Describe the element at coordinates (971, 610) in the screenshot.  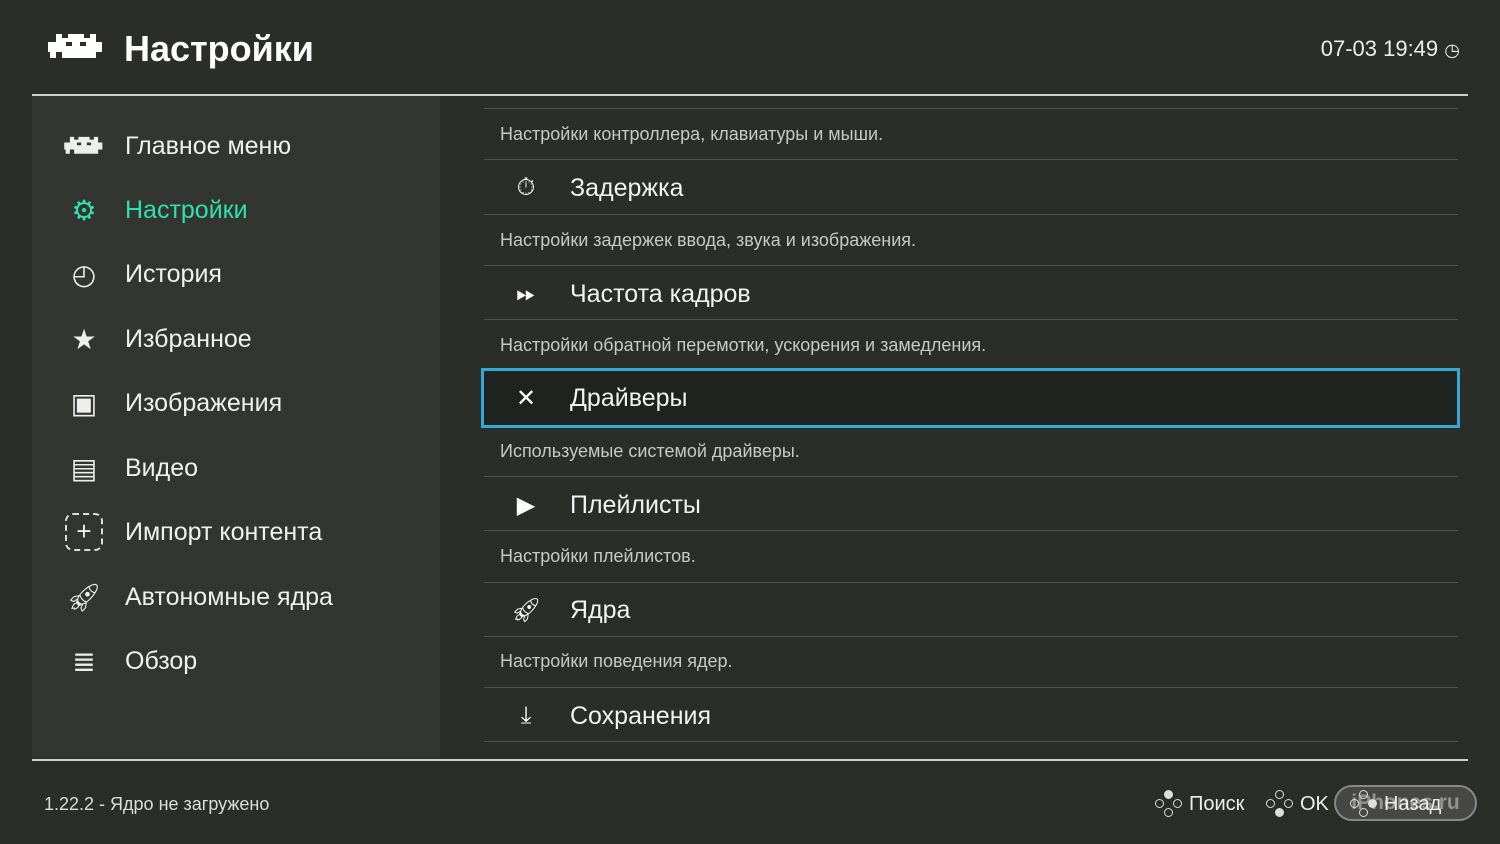
I see `menu-item-cores: 🚀︎ Ядра` at that location.